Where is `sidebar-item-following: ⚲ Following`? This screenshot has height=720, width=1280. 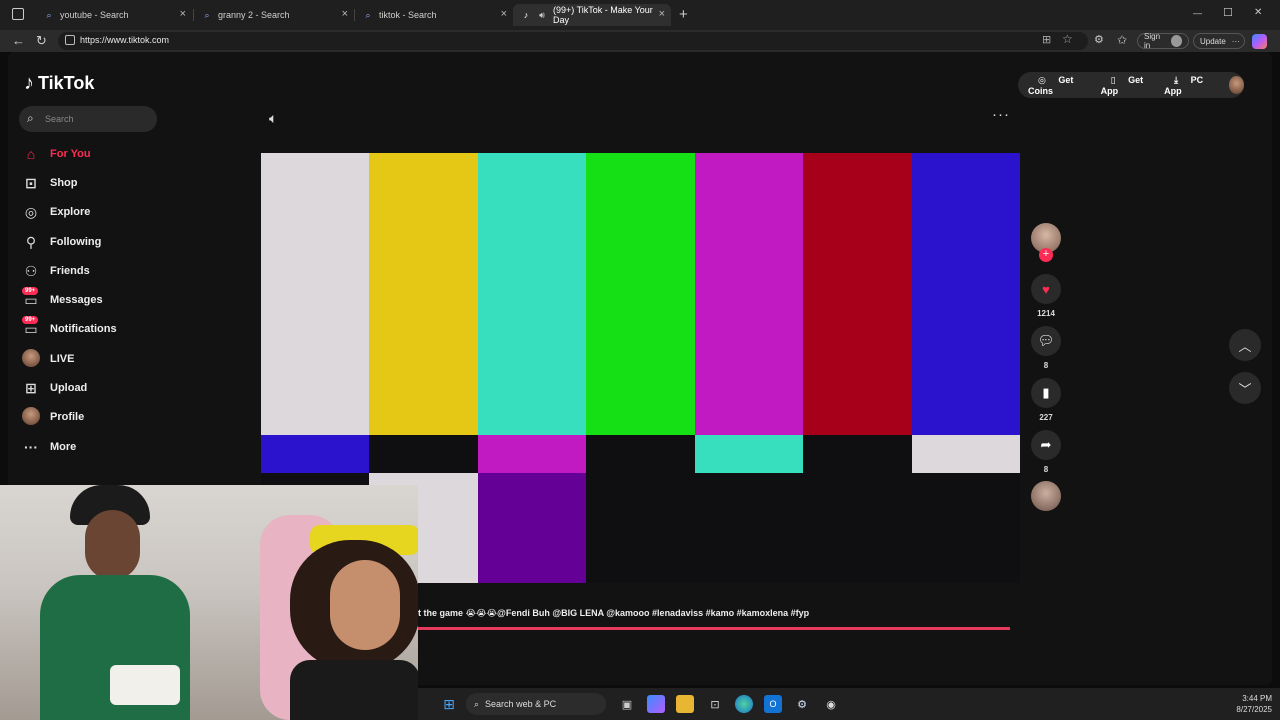 sidebar-item-following: ⚲ Following is located at coordinates (61, 242).